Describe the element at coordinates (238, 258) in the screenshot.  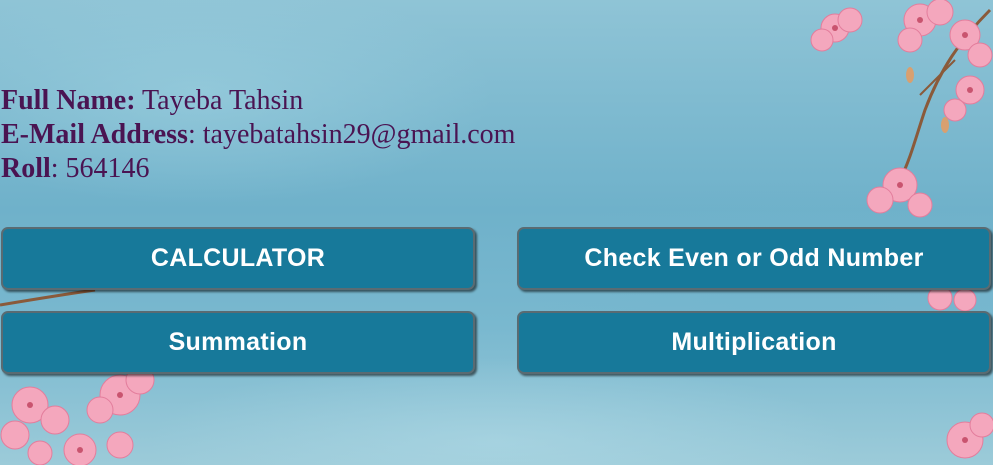
I see `calculator-button: CALCULATOR` at that location.